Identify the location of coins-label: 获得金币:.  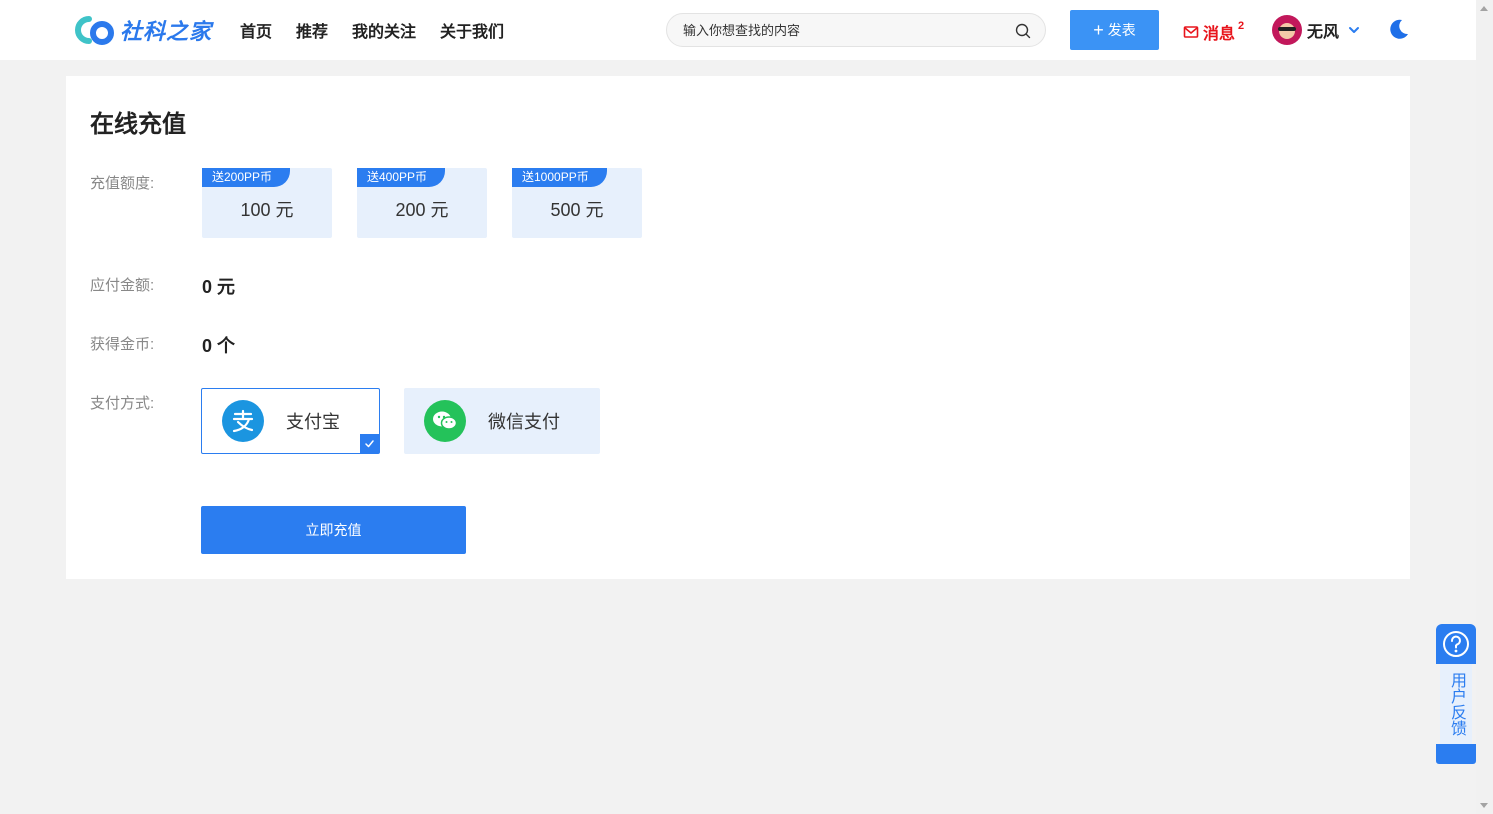
(122, 344).